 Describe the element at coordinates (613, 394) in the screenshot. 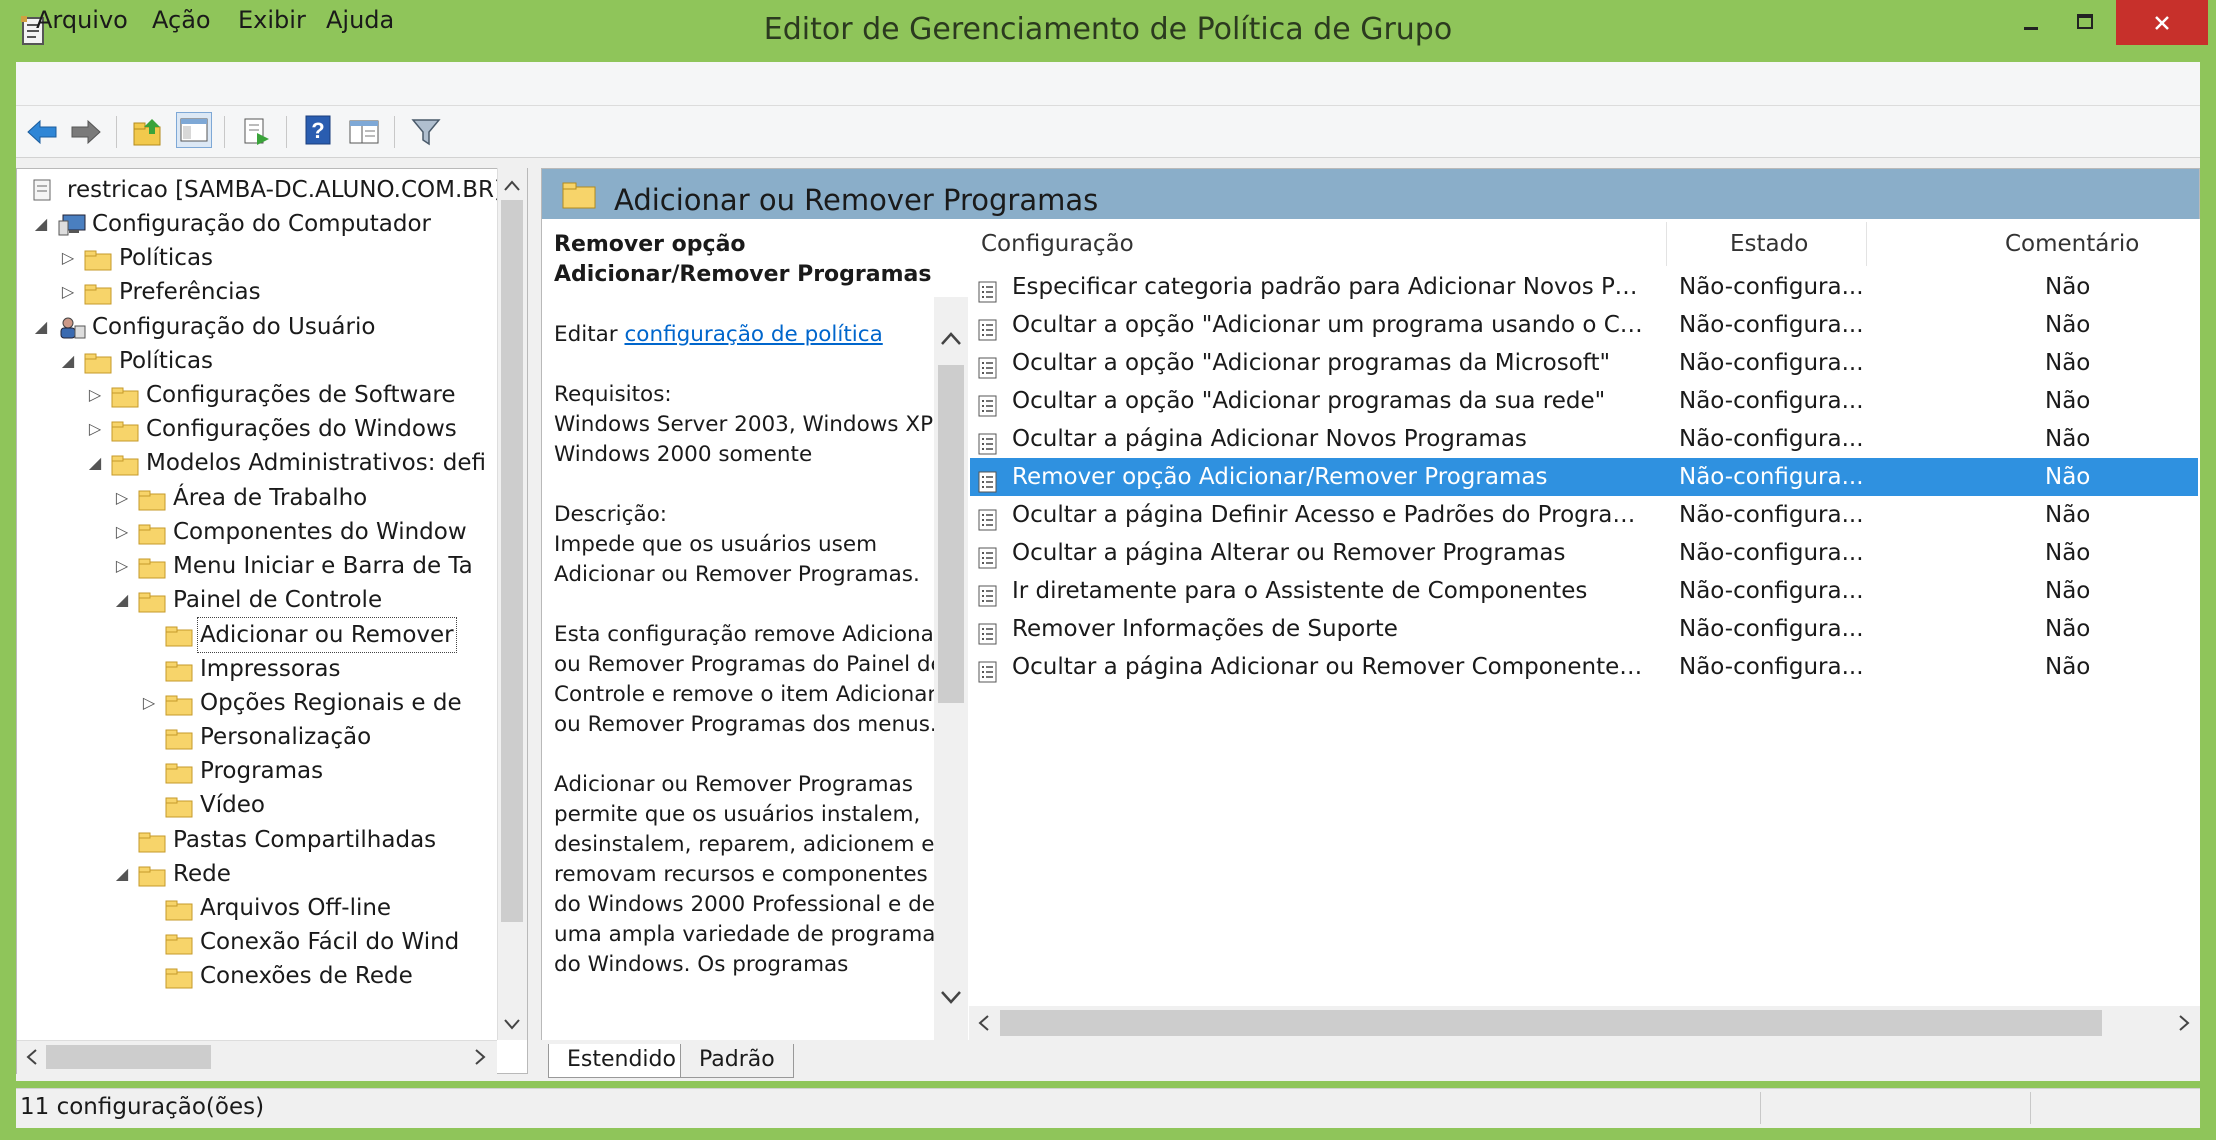

I see `requirements-label: Requisitos:` at that location.